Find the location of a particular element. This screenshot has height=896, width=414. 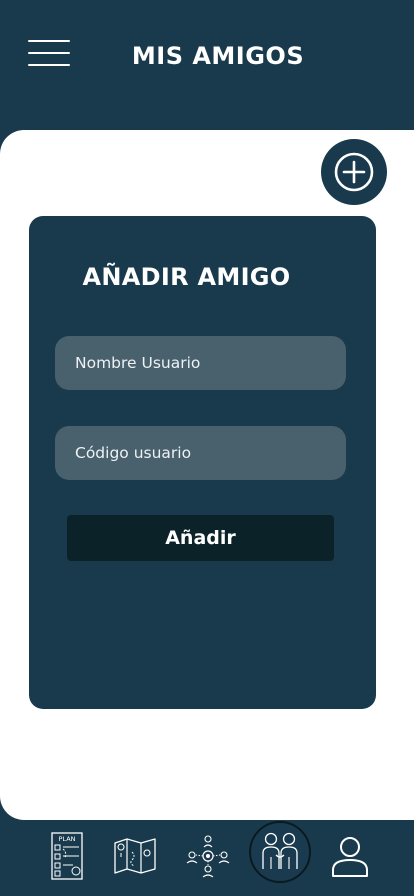

plan-checklist-icon: PLAN is located at coordinates (67, 856).